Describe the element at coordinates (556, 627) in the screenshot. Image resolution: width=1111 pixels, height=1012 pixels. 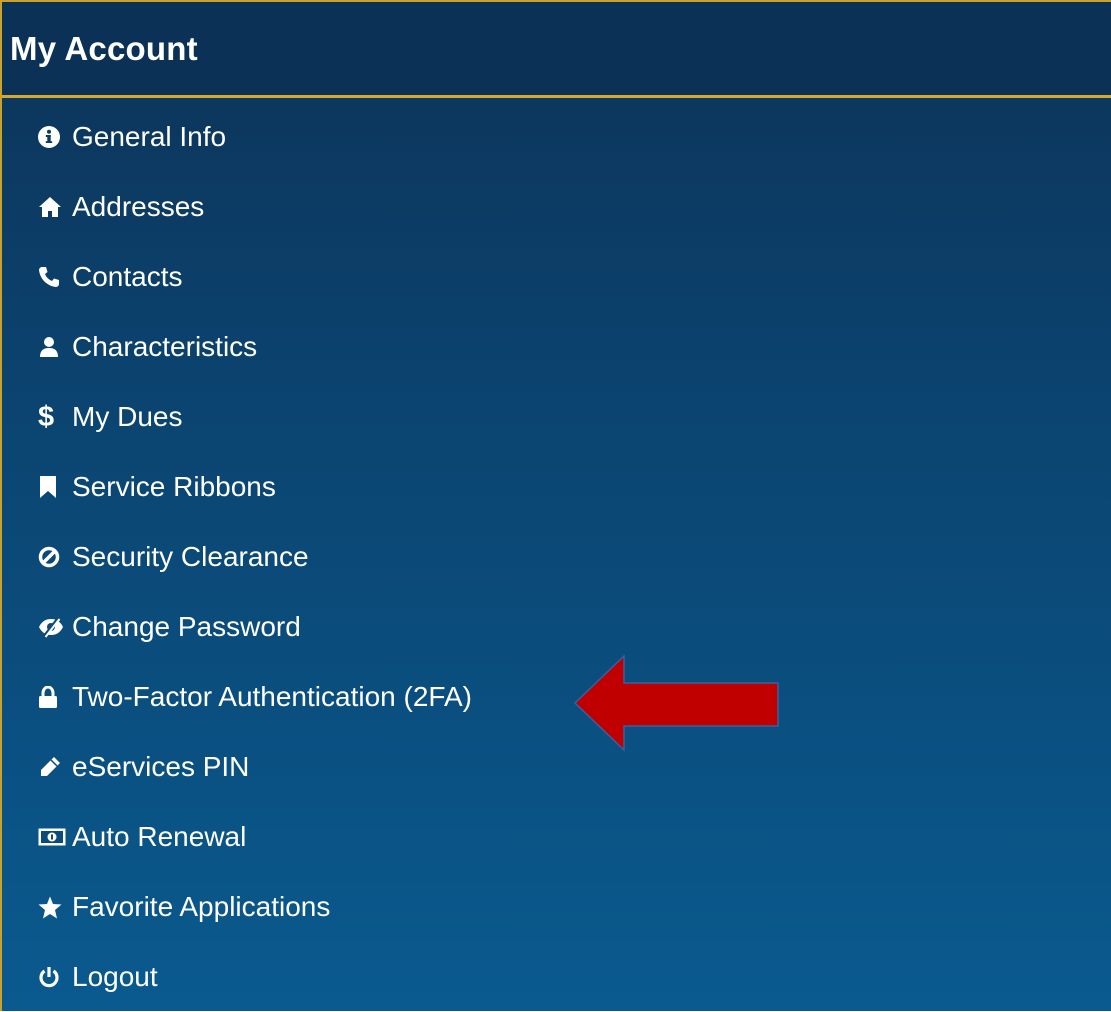
I see `menu-item-change-password: Change Password` at that location.